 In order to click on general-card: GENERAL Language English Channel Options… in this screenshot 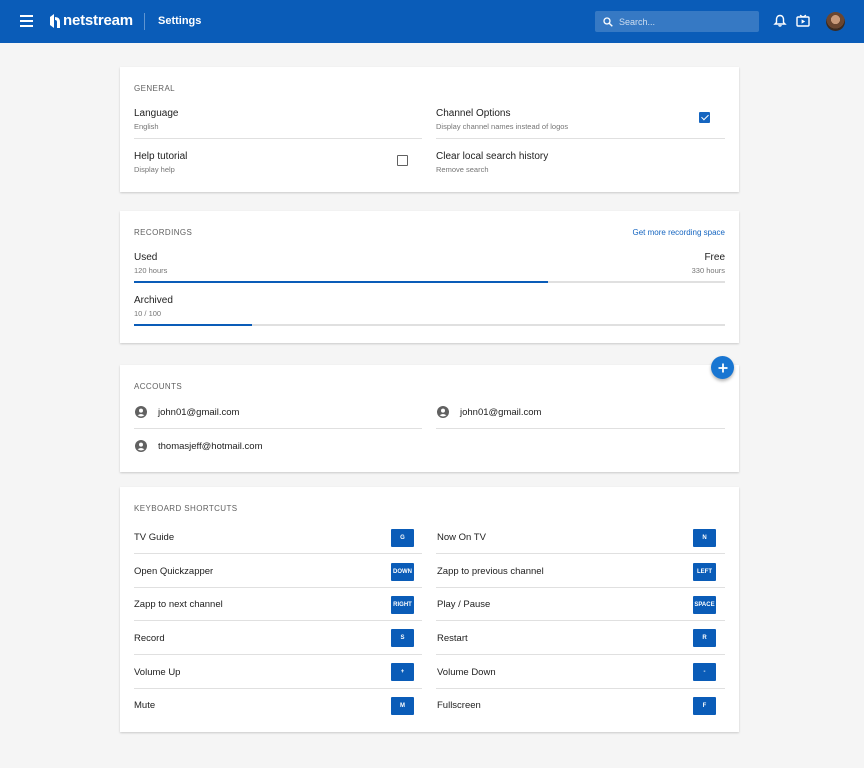, I will do `click(429, 129)`.